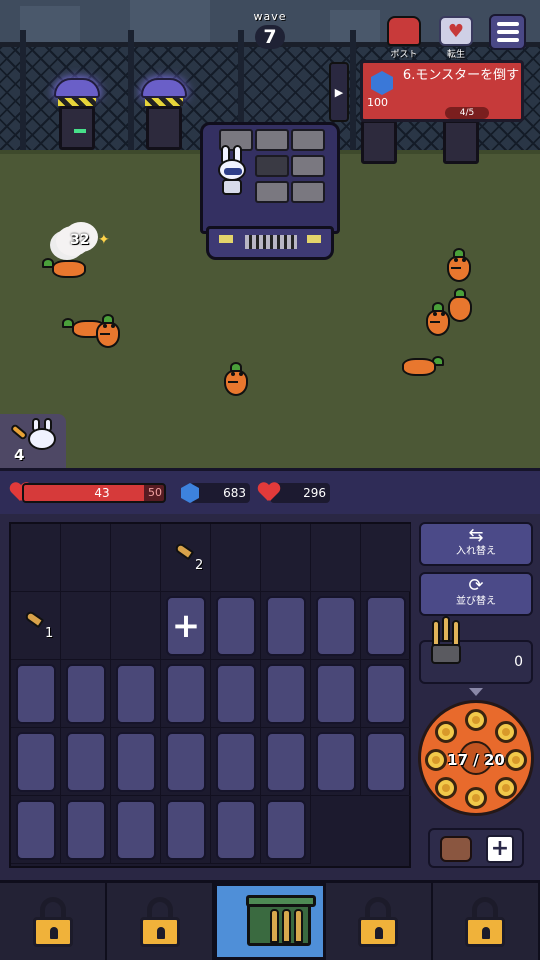 This screenshot has width=540, height=960. Describe the element at coordinates (155, 492) in the screenshot. I see `hp-max: 50` at that location.